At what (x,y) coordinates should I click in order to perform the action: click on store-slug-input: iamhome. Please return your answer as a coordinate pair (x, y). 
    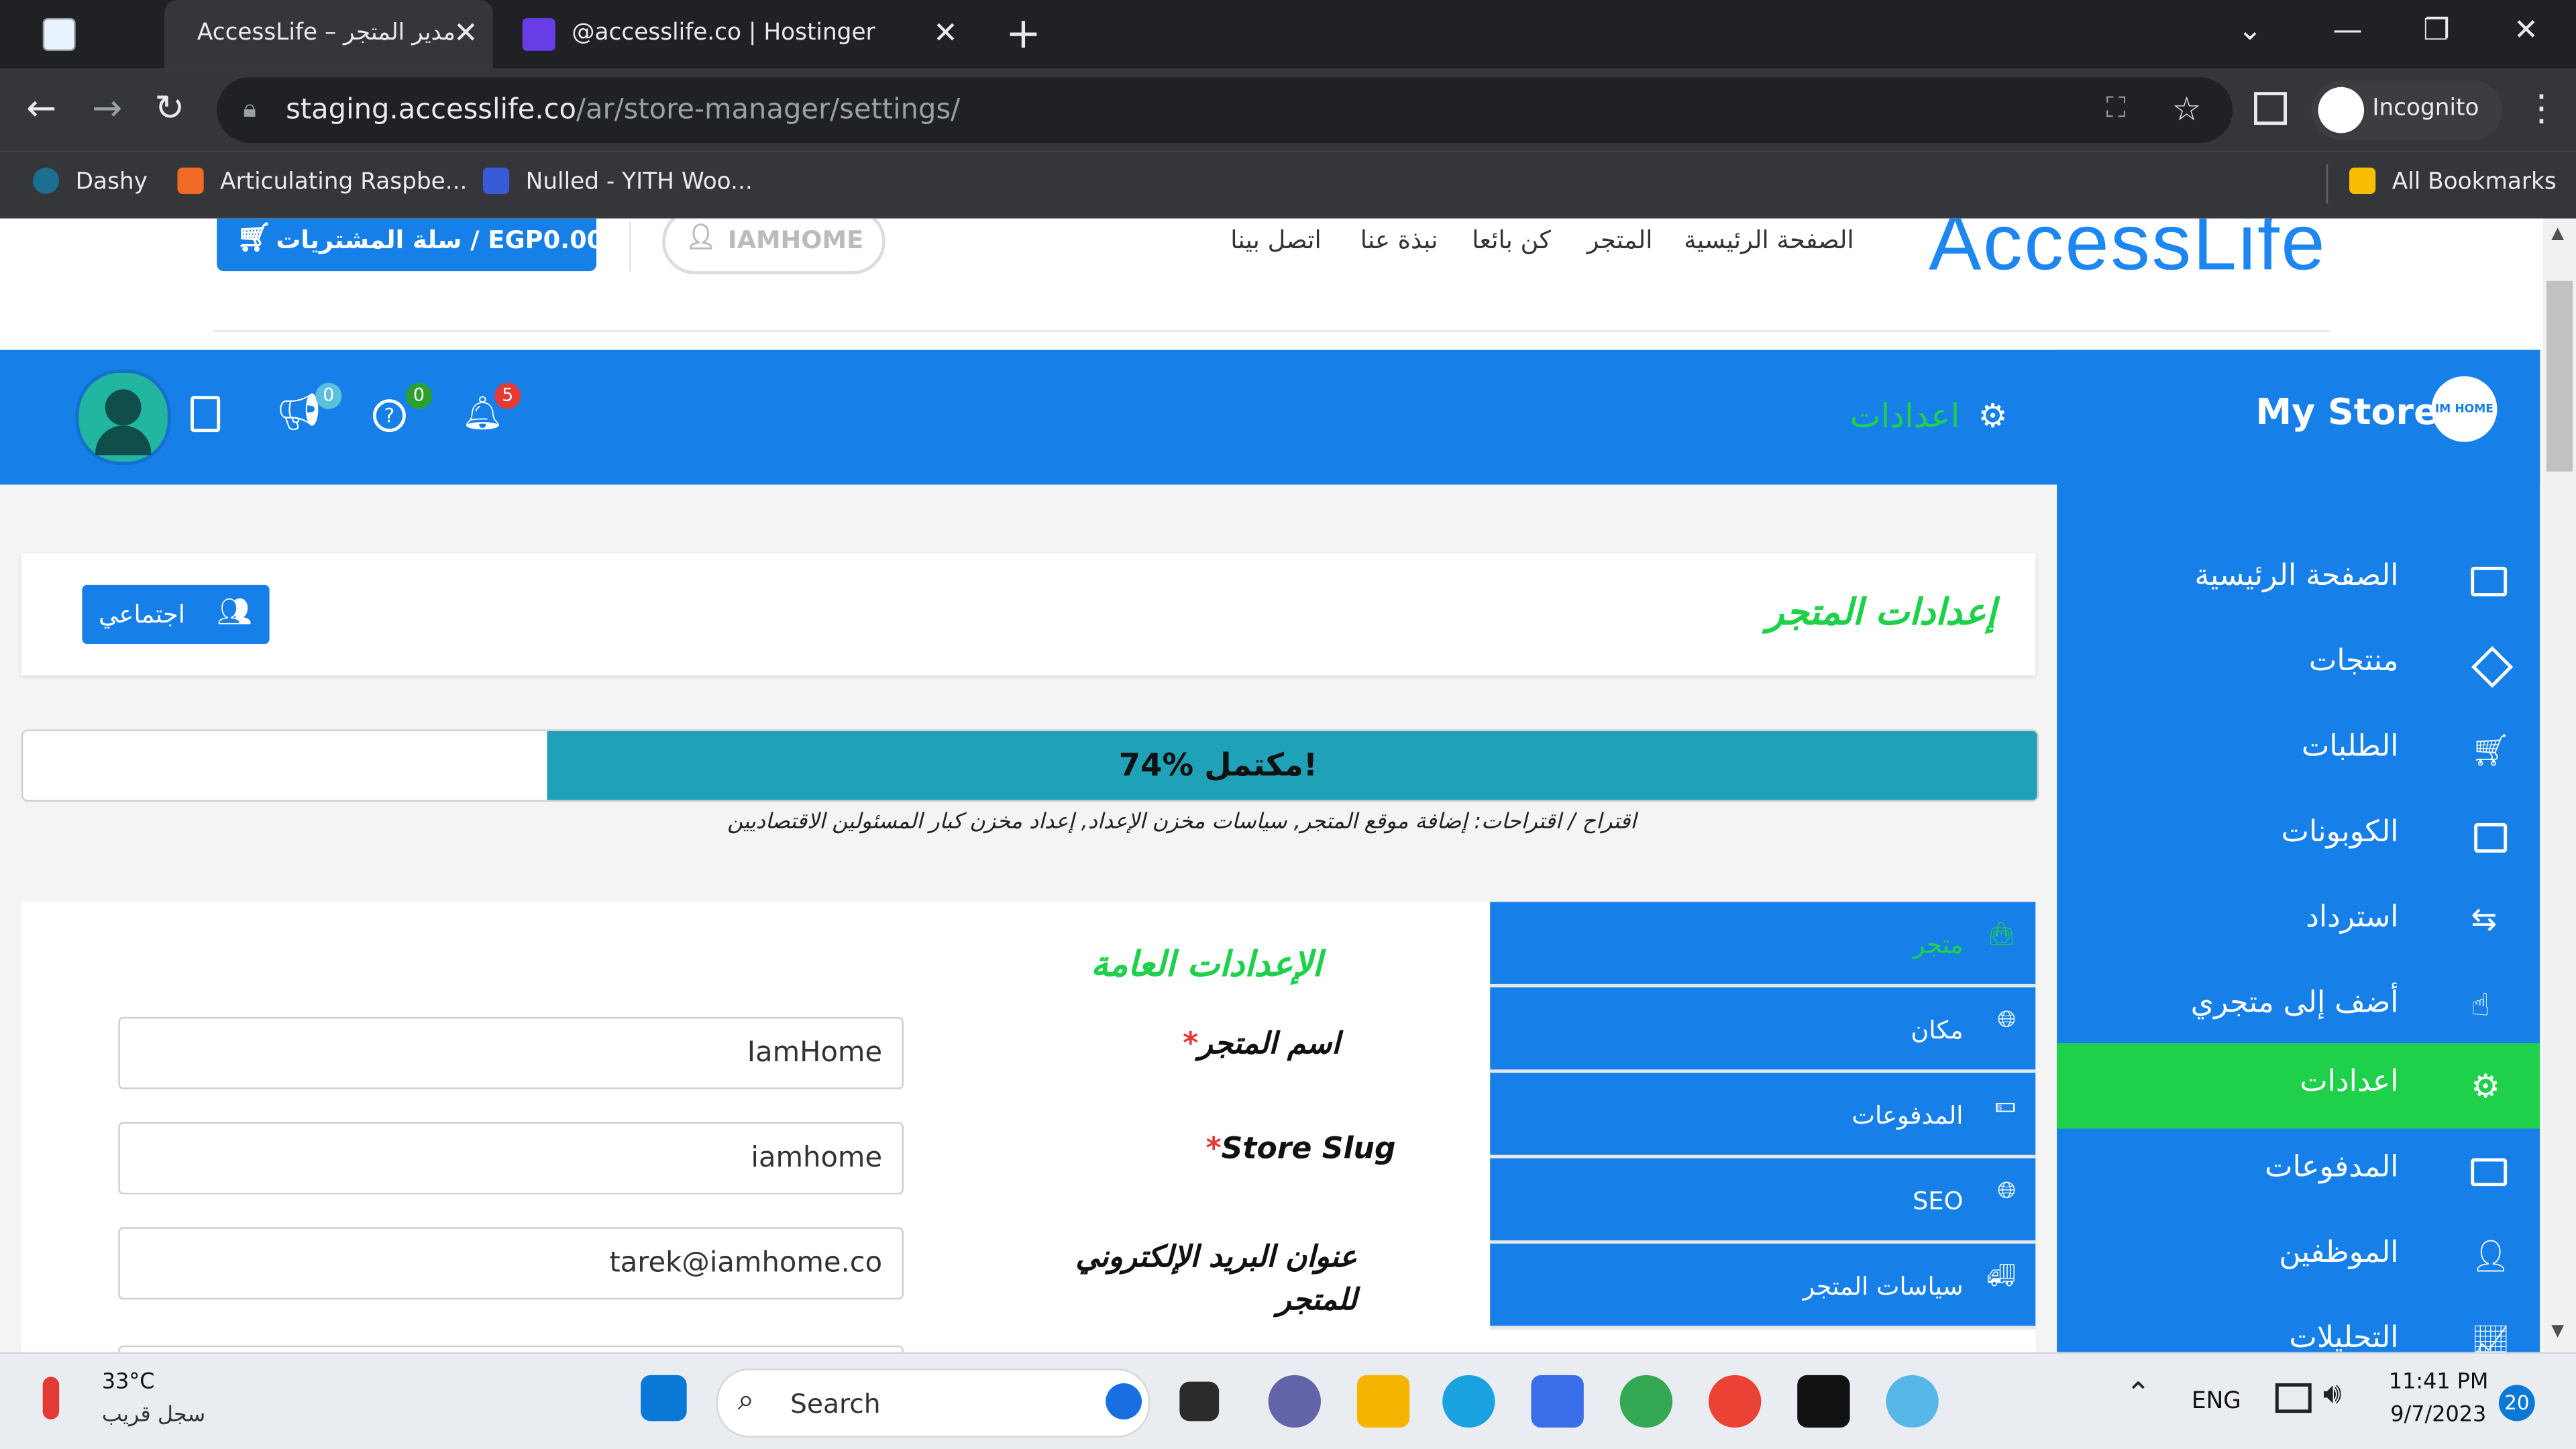
    Looking at the image, I should click on (511, 1158).